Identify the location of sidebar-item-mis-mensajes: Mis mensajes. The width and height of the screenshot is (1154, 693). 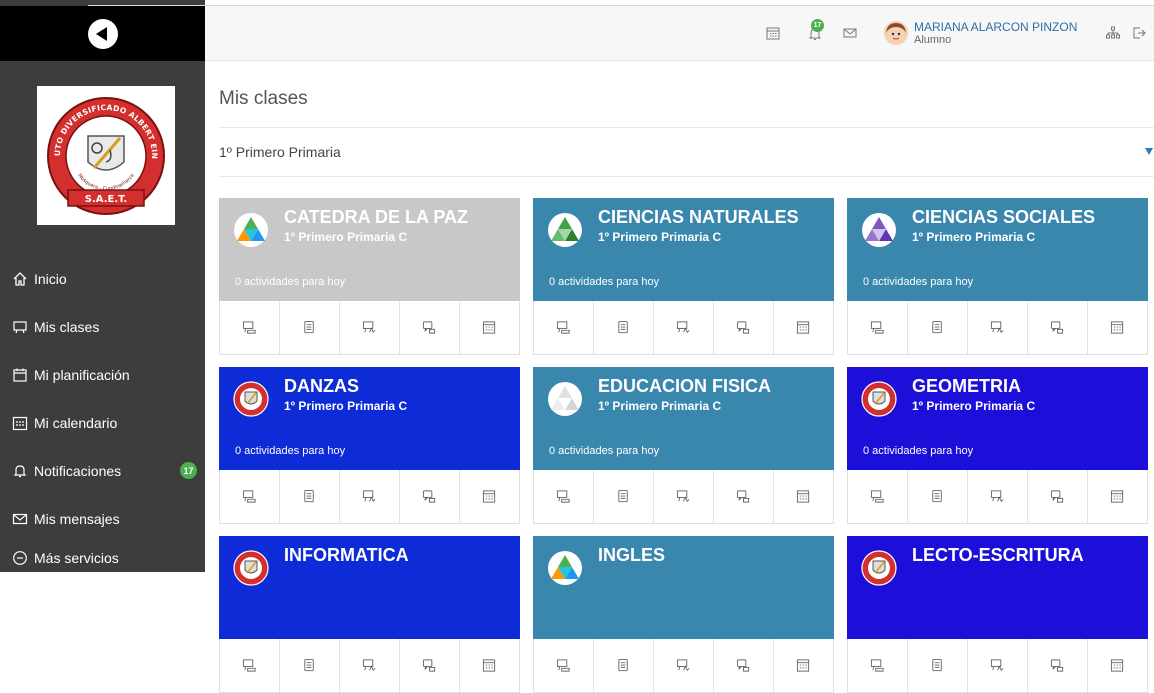
(102, 519).